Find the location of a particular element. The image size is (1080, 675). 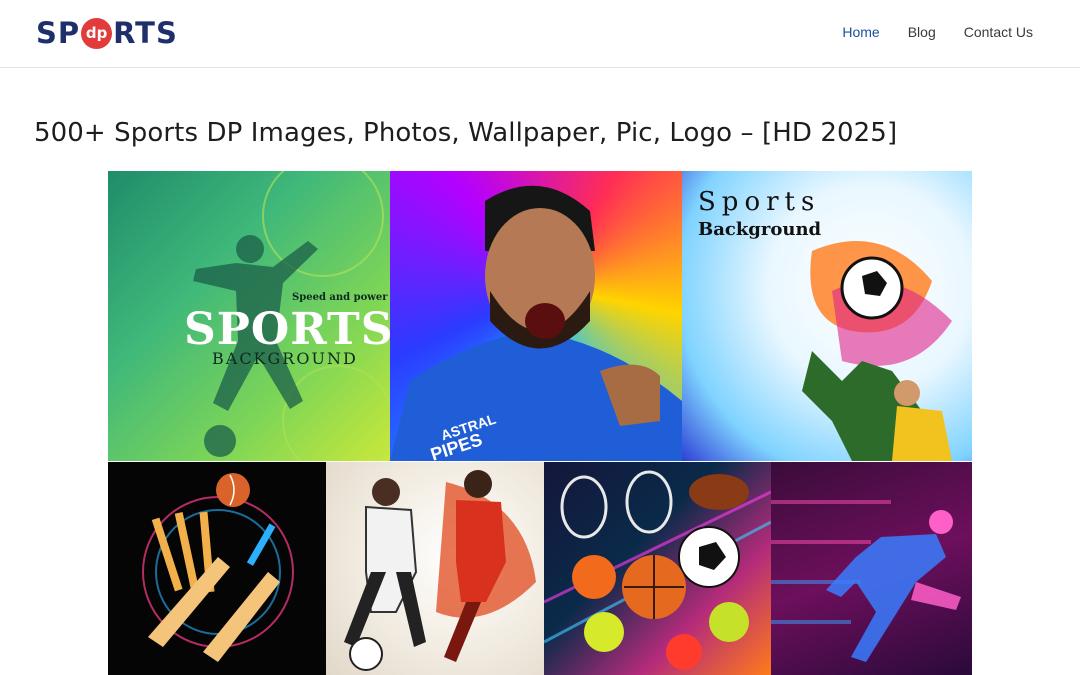

collage-tile-cricketer-portrait: ASTRAL PIPES is located at coordinates (536, 316).